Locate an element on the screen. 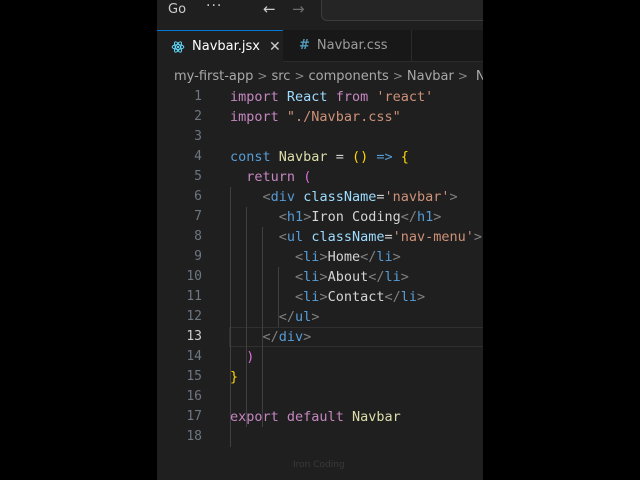 The height and width of the screenshot is (480, 640). code-text: <h1>Iron Coding</h1> is located at coordinates (336, 217).